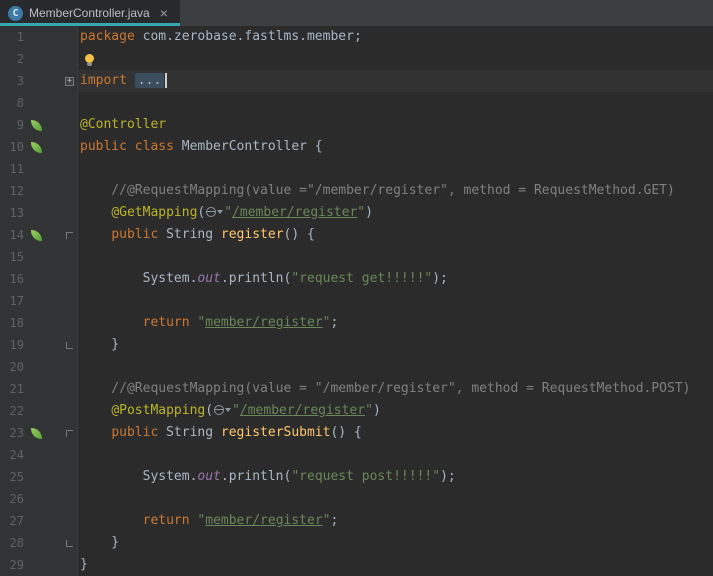 Image resolution: width=713 pixels, height=576 pixels. Describe the element at coordinates (39, 543) in the screenshot. I see `gutter-cell: 28` at that location.